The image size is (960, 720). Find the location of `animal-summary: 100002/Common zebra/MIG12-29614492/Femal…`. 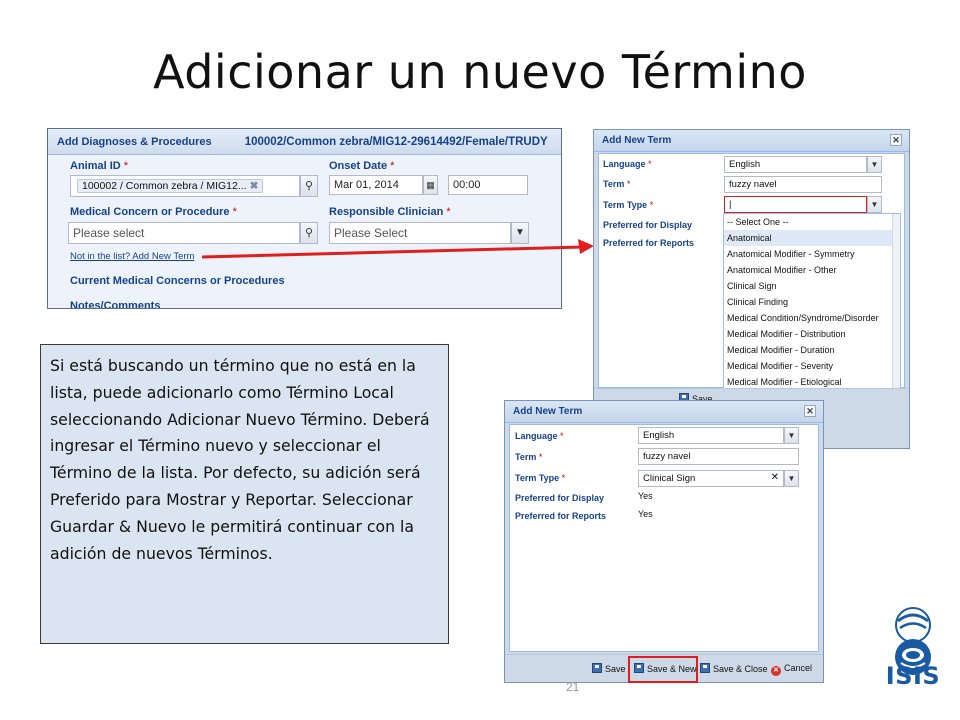

animal-summary: 100002/Common zebra/MIG12-29614492/Femal… is located at coordinates (396, 142).